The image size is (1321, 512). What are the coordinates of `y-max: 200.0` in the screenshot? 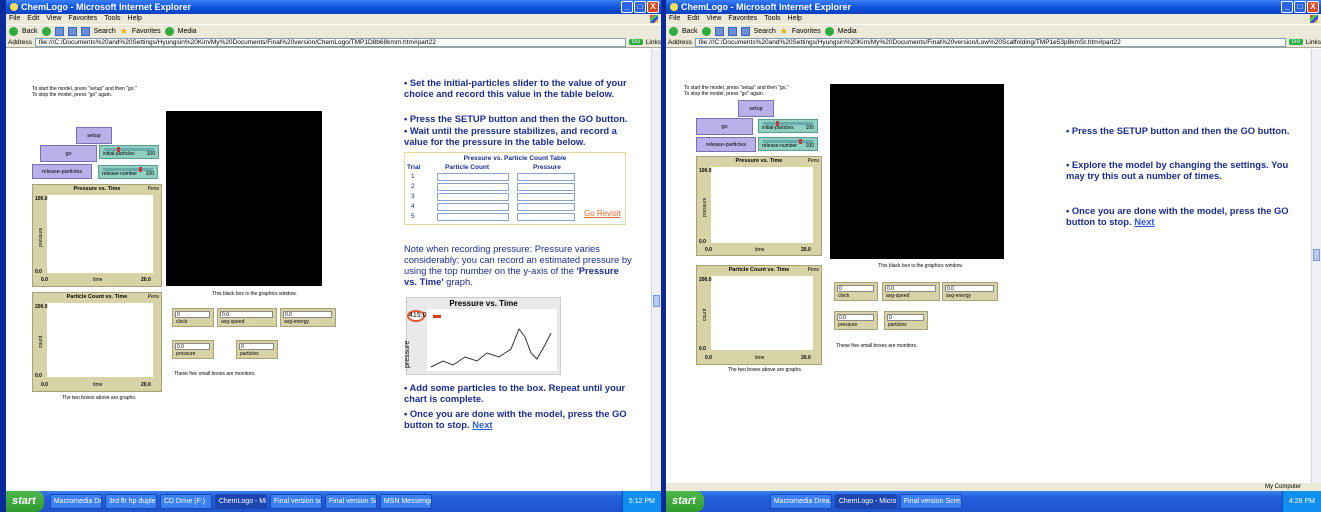 It's located at (41, 307).